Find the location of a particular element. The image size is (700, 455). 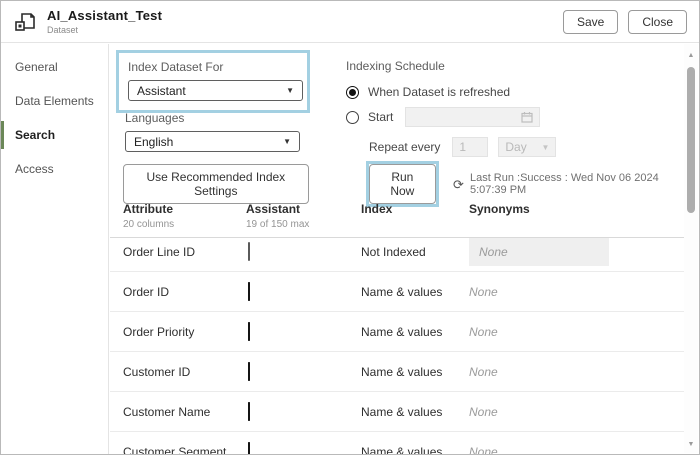

refresh-option-row: When Dataset is refreshed is located at coordinates (496, 92).